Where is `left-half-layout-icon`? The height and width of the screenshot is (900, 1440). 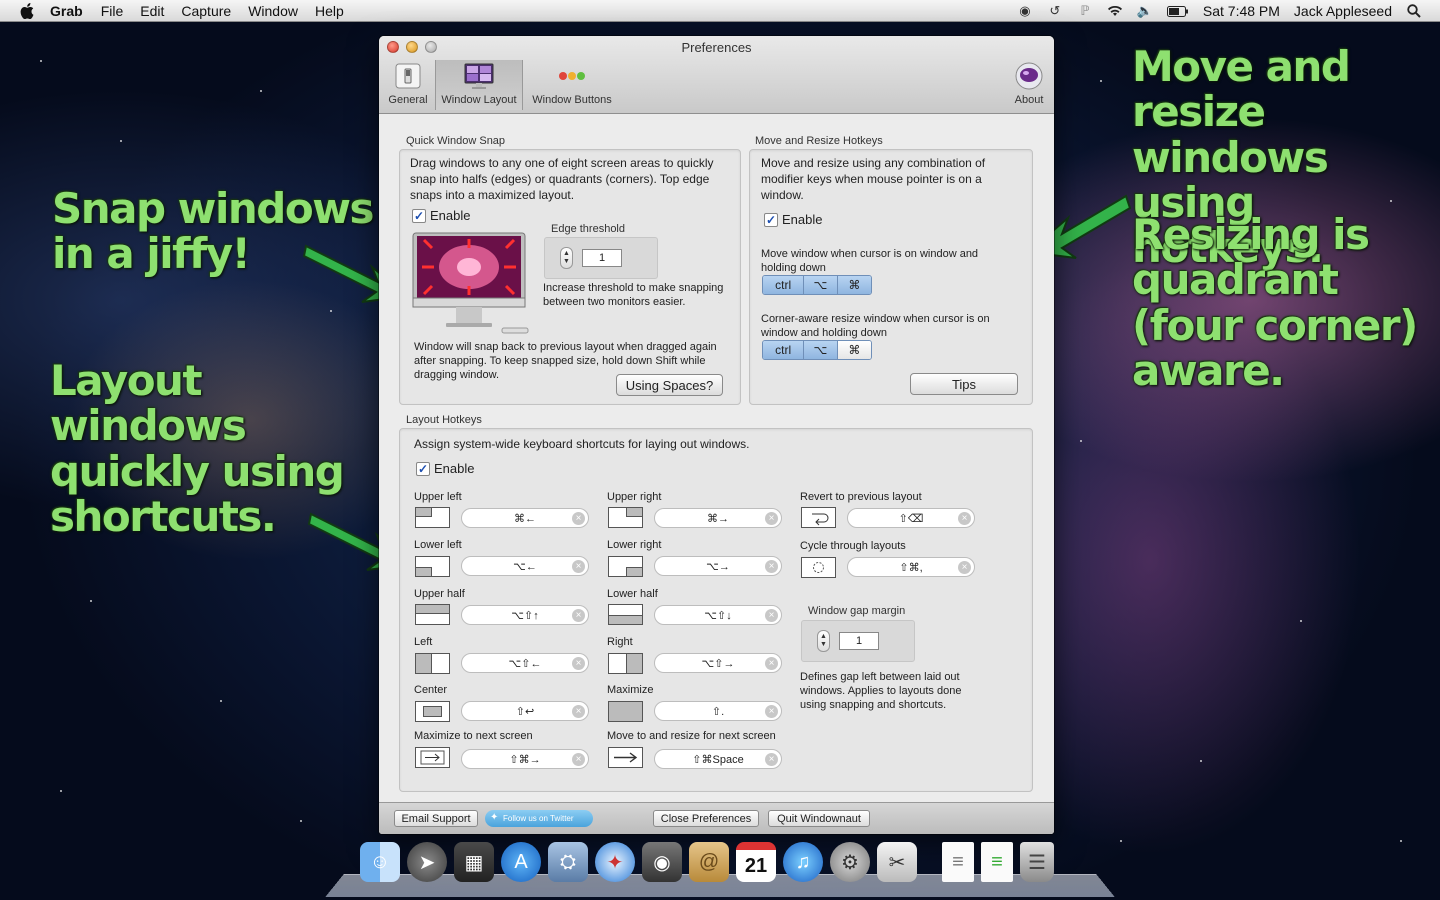
left-half-layout-icon is located at coordinates (432, 663).